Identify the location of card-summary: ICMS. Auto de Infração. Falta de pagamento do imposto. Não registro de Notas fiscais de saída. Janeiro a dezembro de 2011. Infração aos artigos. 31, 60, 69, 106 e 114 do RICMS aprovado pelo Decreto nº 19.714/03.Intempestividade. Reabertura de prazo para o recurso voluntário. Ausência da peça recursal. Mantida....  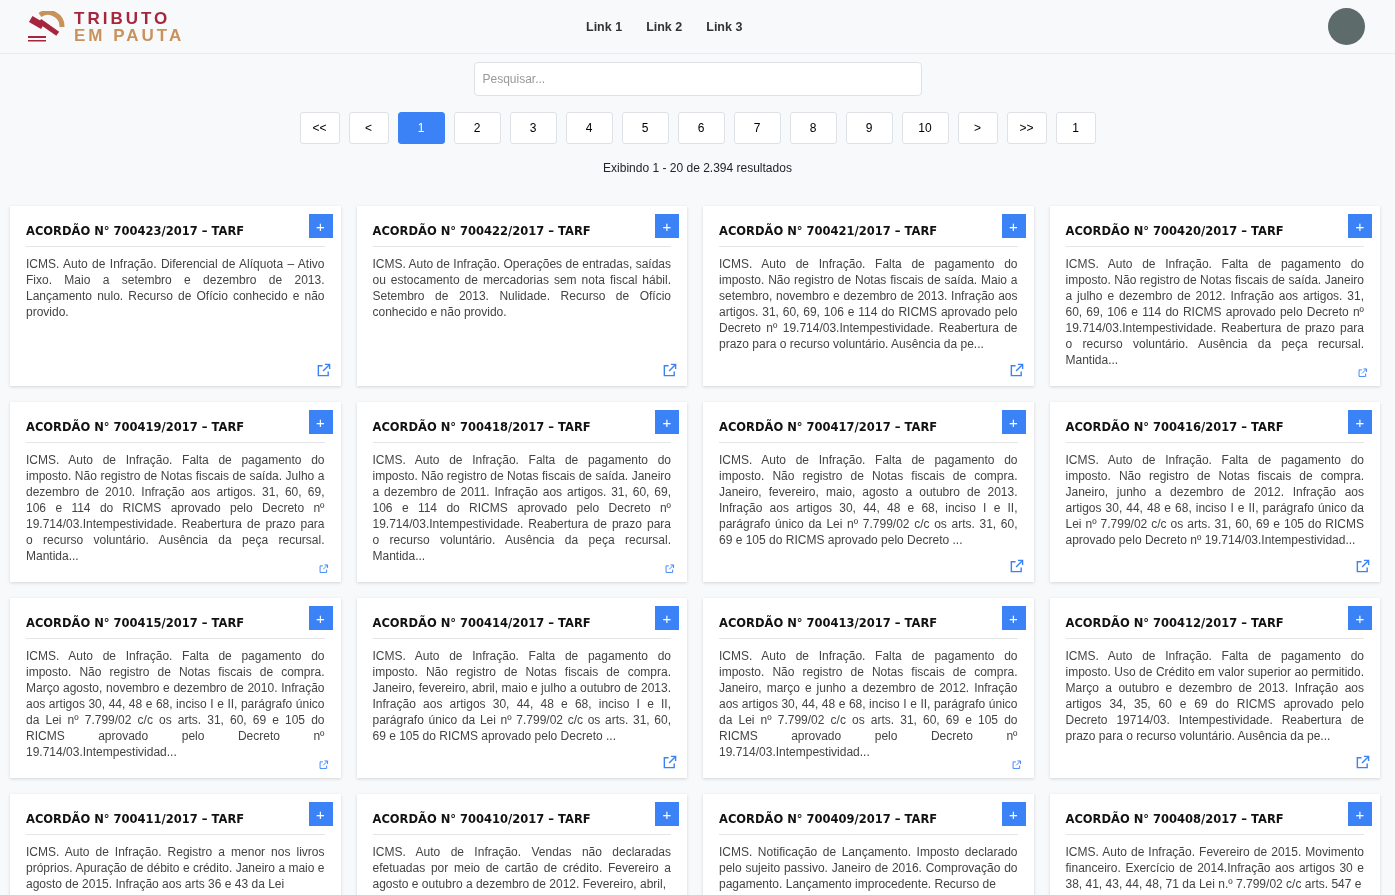
(521, 508).